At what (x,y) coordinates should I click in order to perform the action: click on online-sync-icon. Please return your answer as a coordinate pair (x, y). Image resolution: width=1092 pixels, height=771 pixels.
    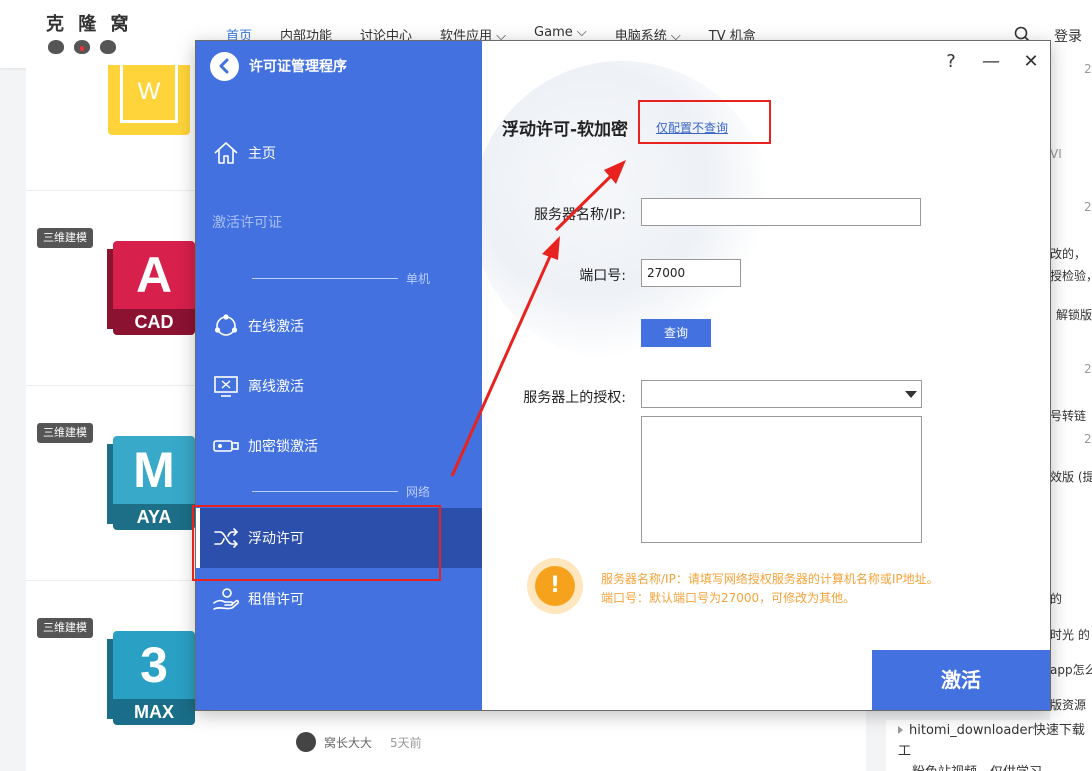
    Looking at the image, I should click on (226, 325).